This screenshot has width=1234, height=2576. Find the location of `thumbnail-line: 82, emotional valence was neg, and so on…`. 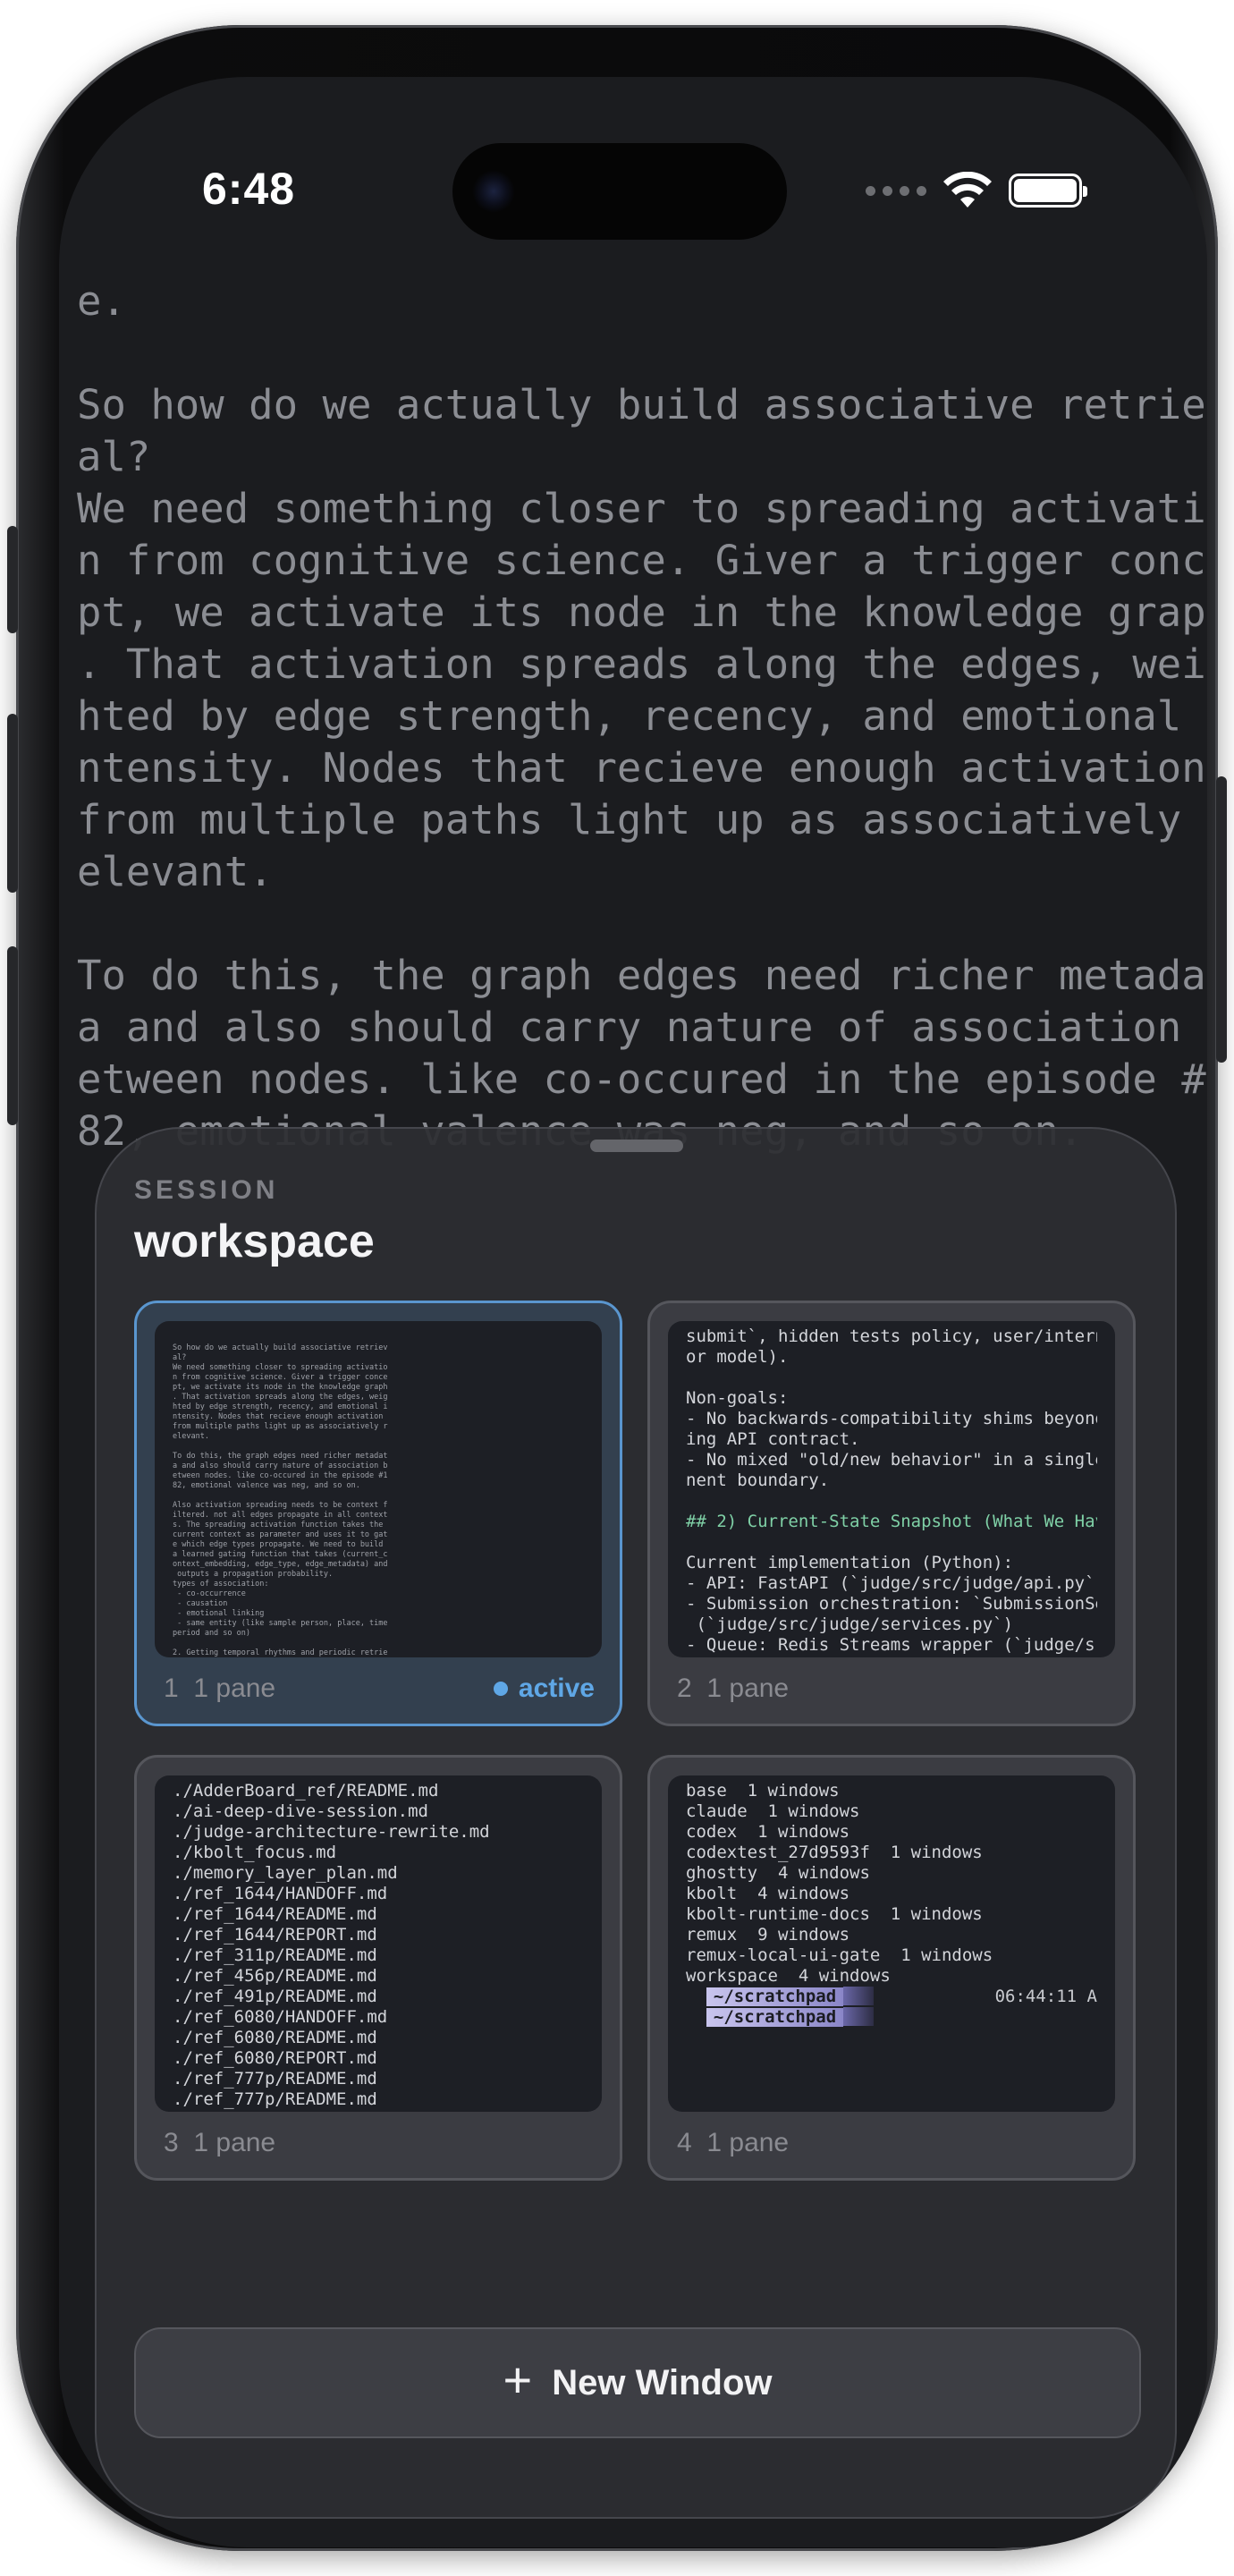

thumbnail-line: 82, emotional valence was neg, and so on… is located at coordinates (266, 1485).